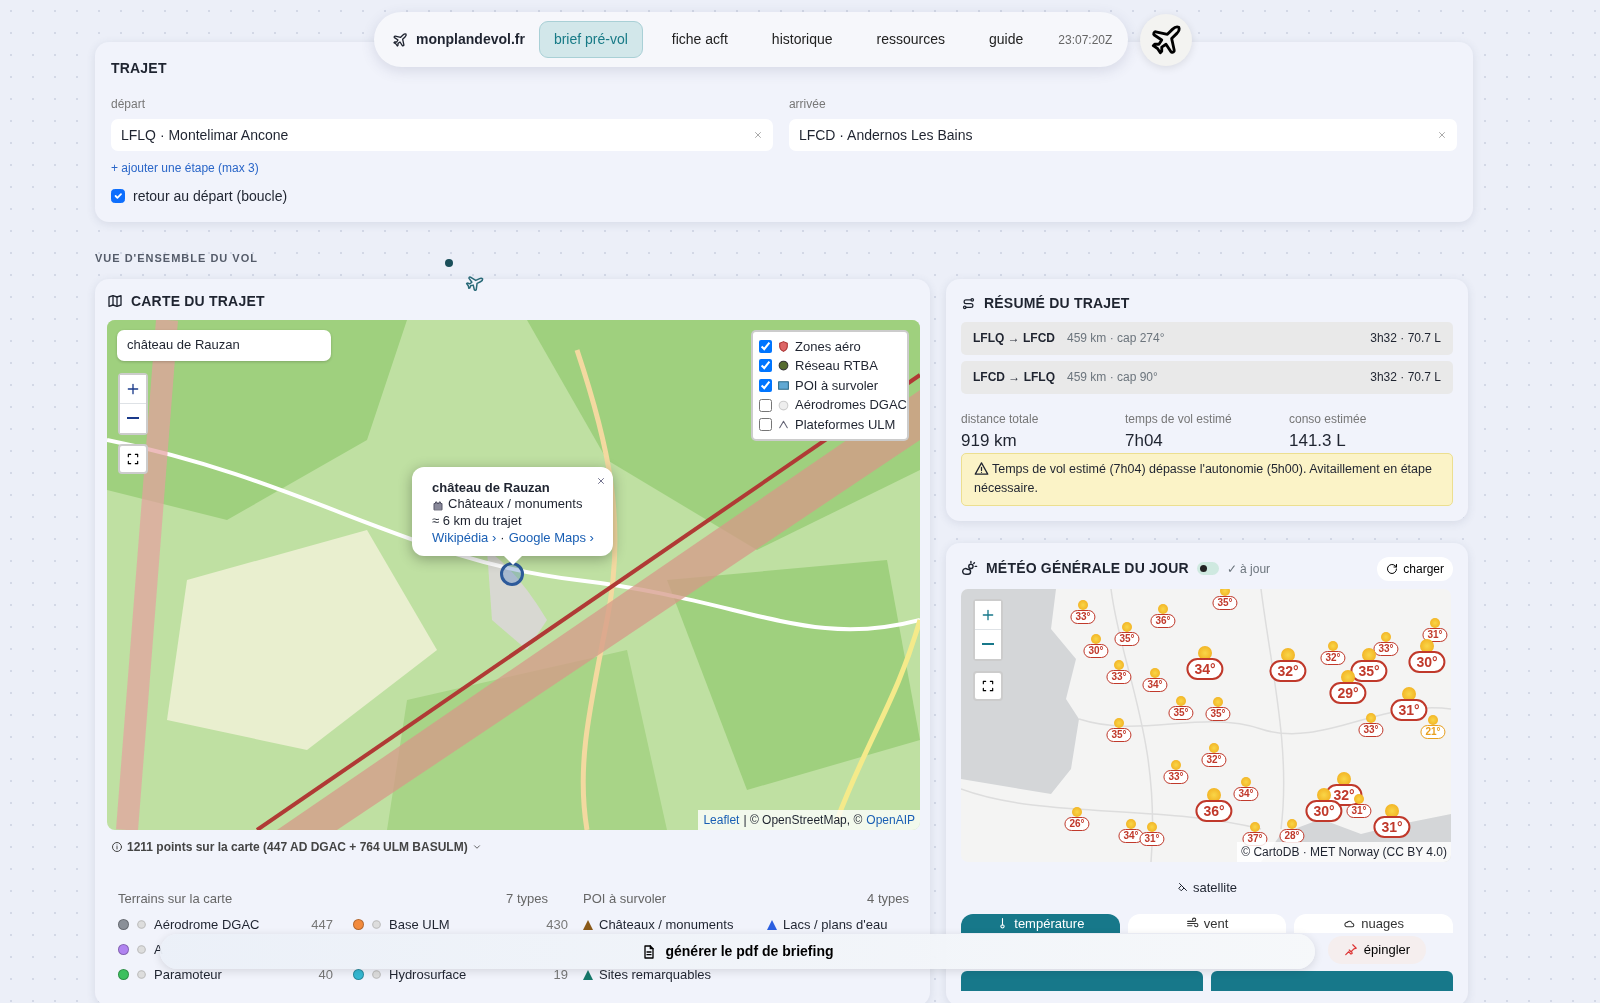 The height and width of the screenshot is (1003, 1600). What do you see at coordinates (158, 949) in the screenshot?
I see `legend-label: A` at bounding box center [158, 949].